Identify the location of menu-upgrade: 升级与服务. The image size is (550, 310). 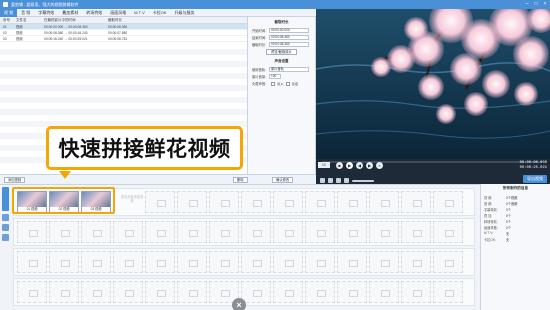
(185, 13).